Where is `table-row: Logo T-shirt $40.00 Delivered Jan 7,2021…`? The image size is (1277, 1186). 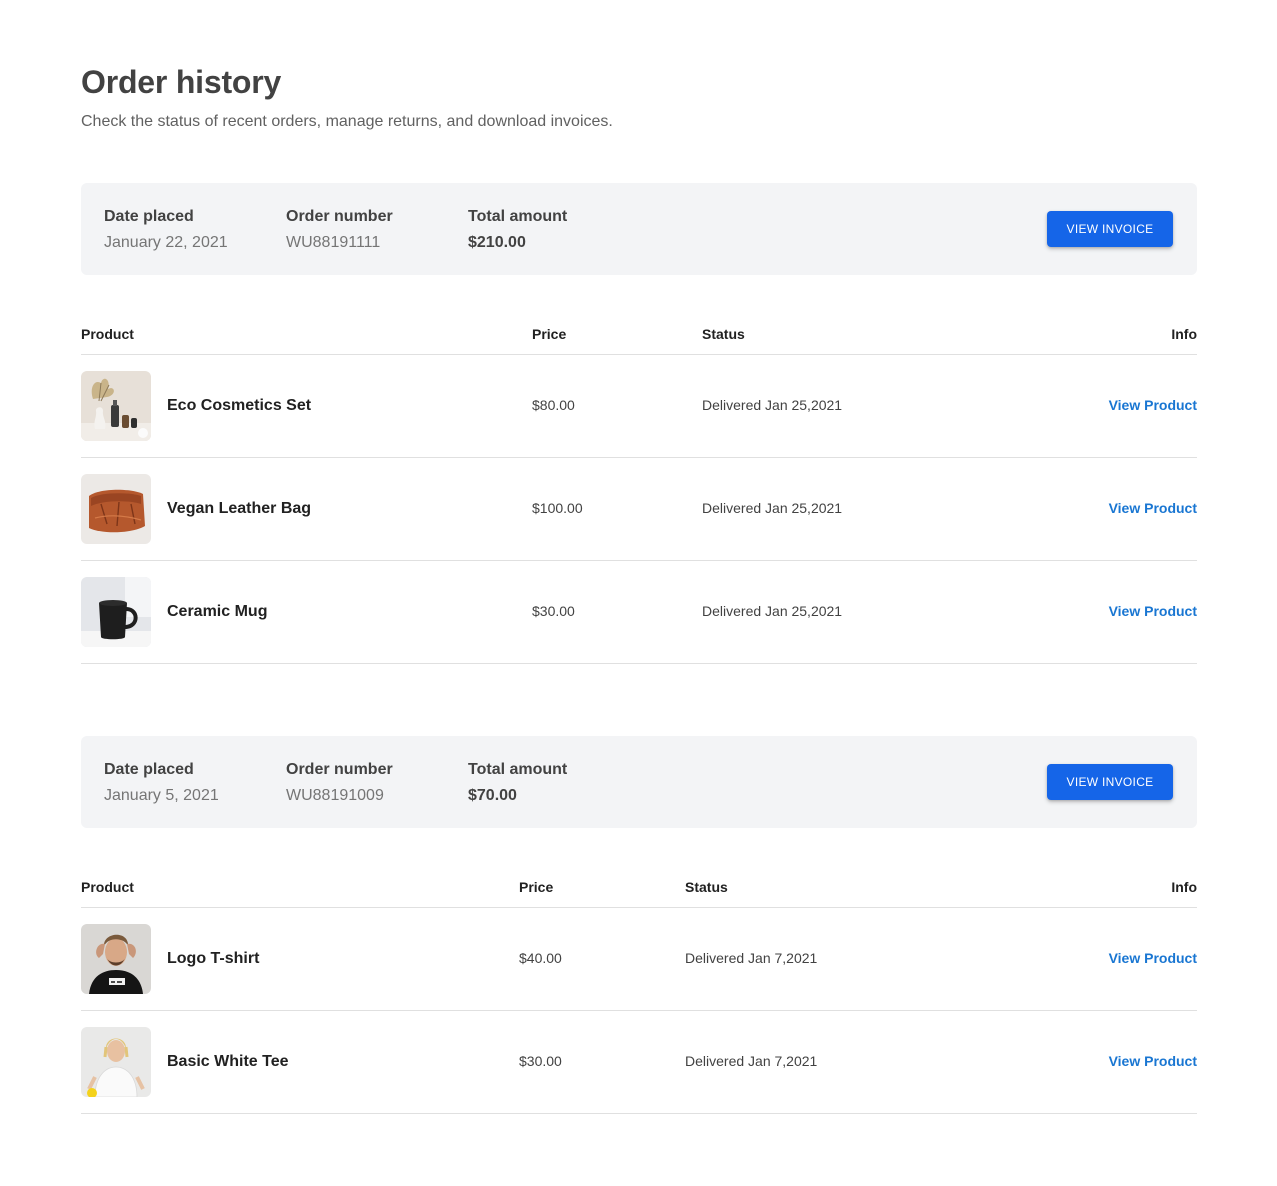 table-row: Logo T-shirt $40.00 Delivered Jan 7,2021… is located at coordinates (639, 959).